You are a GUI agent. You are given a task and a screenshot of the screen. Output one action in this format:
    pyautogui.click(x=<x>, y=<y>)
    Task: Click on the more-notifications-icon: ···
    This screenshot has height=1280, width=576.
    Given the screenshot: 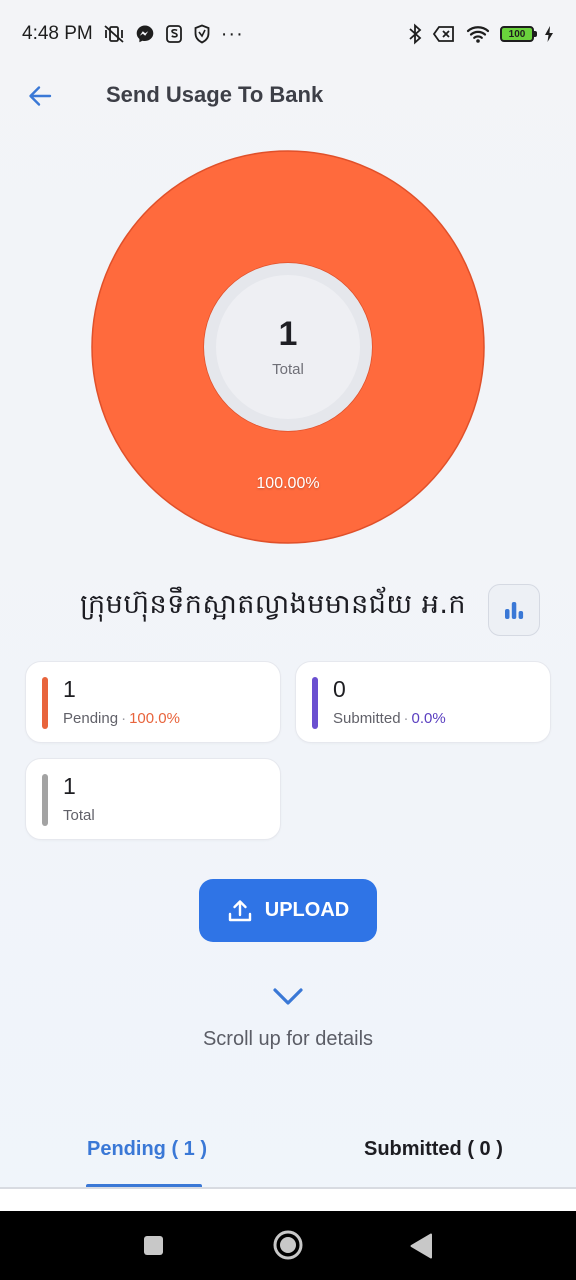 What is the action you would take?
    pyautogui.click(x=232, y=33)
    